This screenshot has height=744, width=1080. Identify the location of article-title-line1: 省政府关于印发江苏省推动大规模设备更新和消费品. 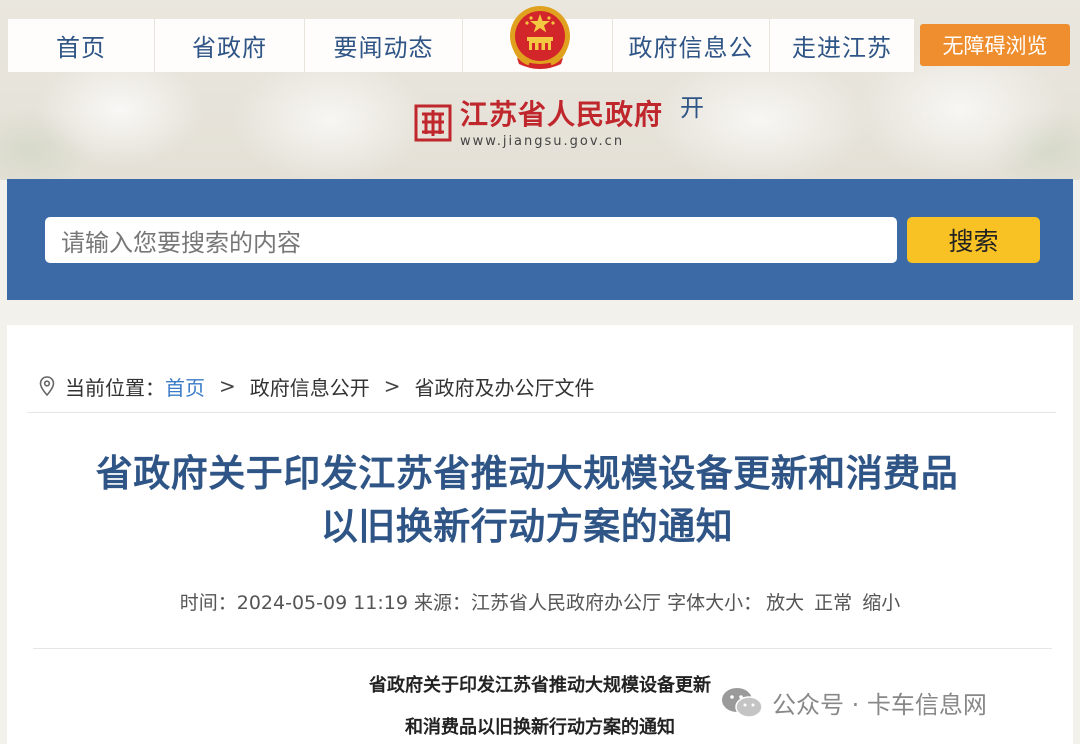
(527, 473).